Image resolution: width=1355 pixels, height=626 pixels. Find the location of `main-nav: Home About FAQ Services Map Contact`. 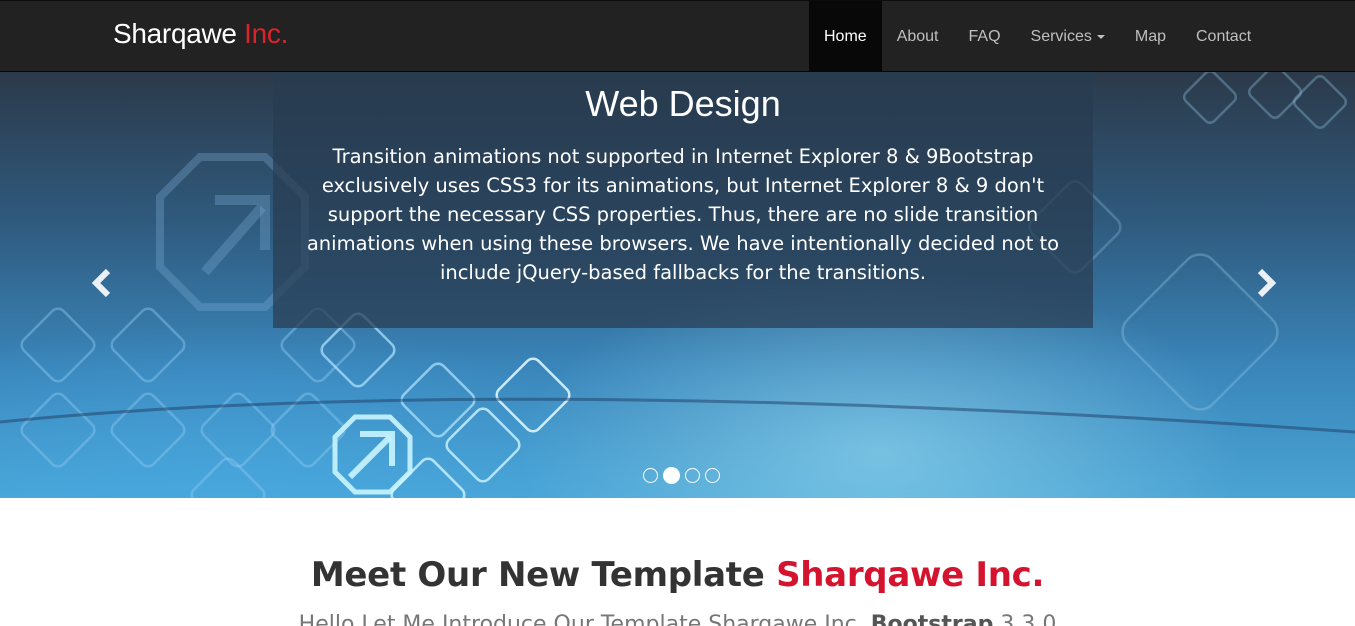

main-nav: Home About FAQ Services Map Contact is located at coordinates (1037, 36).